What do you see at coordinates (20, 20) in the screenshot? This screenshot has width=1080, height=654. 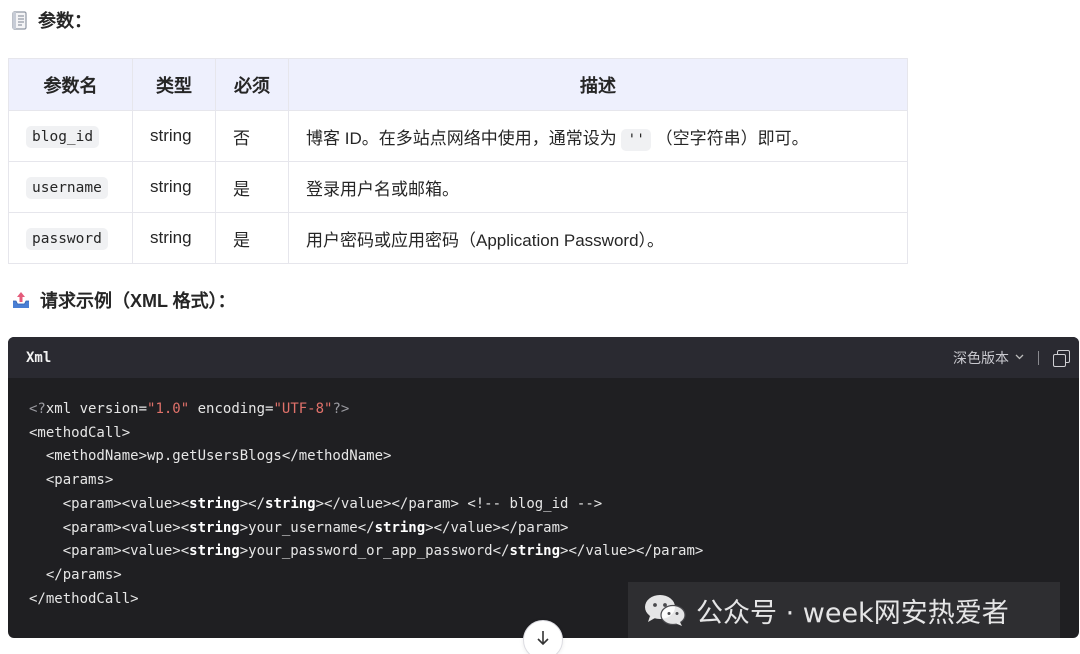 I see `document-icon` at bounding box center [20, 20].